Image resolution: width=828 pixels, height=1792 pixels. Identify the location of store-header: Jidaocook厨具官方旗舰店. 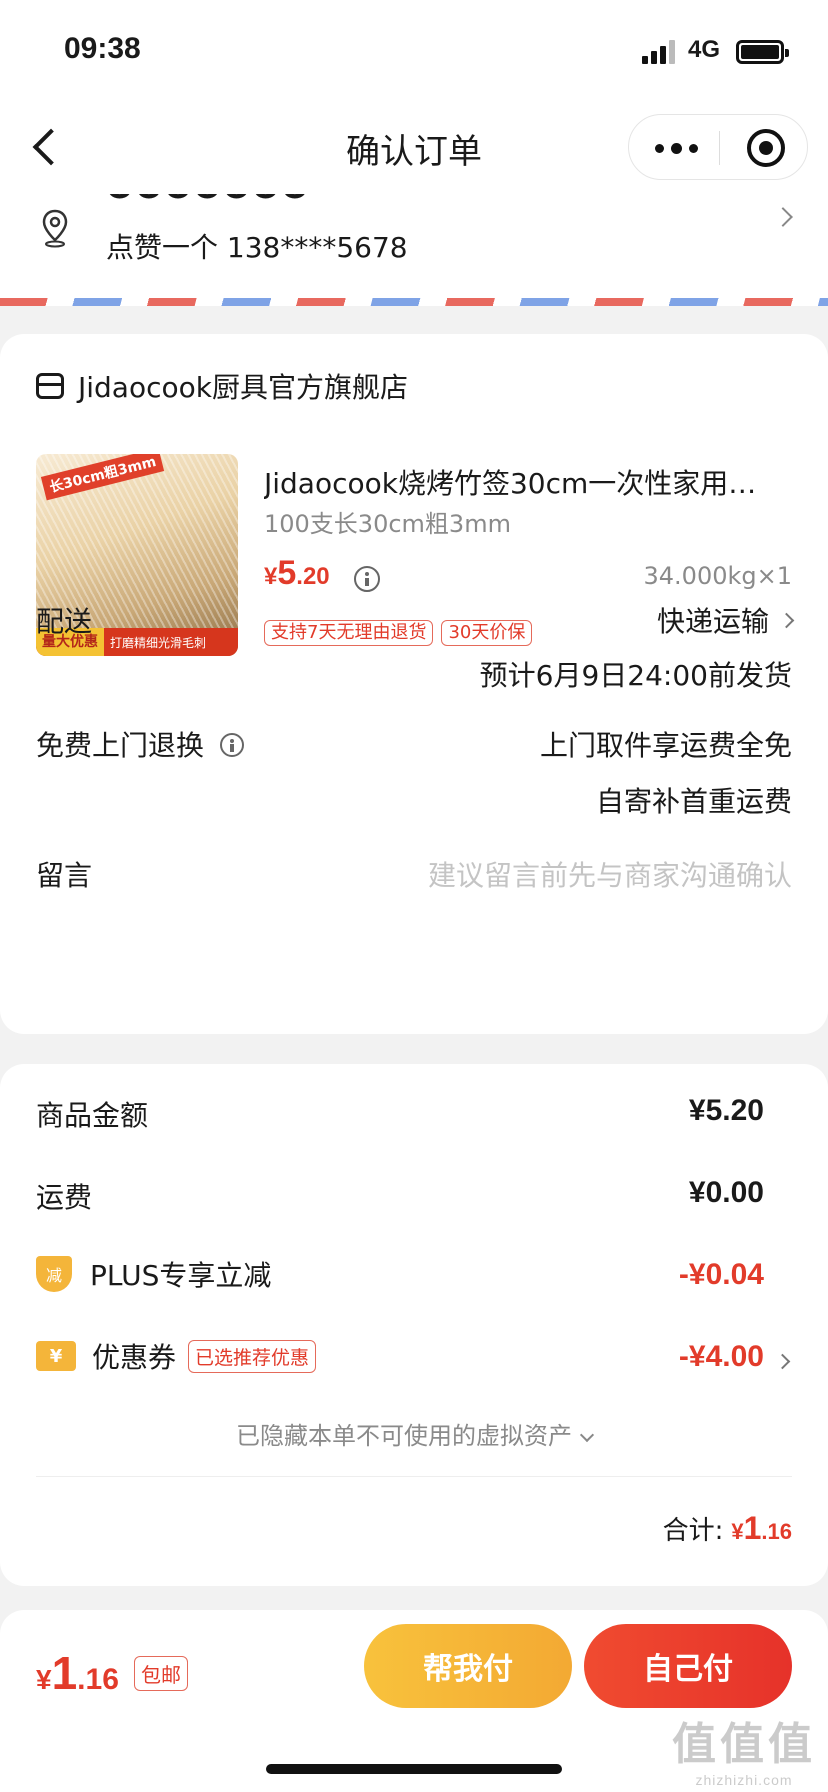
(222, 386).